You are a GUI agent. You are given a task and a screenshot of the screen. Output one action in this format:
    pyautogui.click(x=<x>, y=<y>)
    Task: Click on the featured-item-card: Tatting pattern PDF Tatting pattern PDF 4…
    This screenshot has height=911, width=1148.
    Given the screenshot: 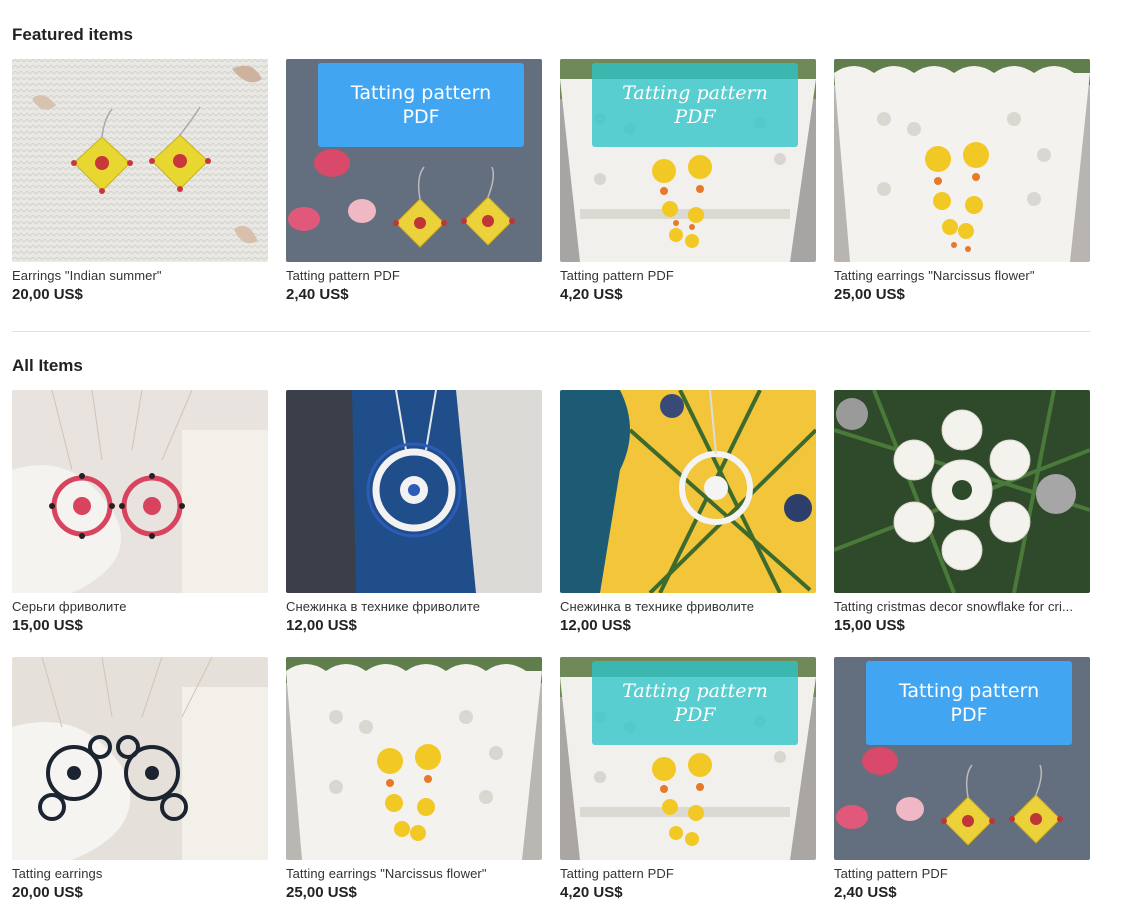 What is the action you would take?
    pyautogui.click(x=688, y=181)
    